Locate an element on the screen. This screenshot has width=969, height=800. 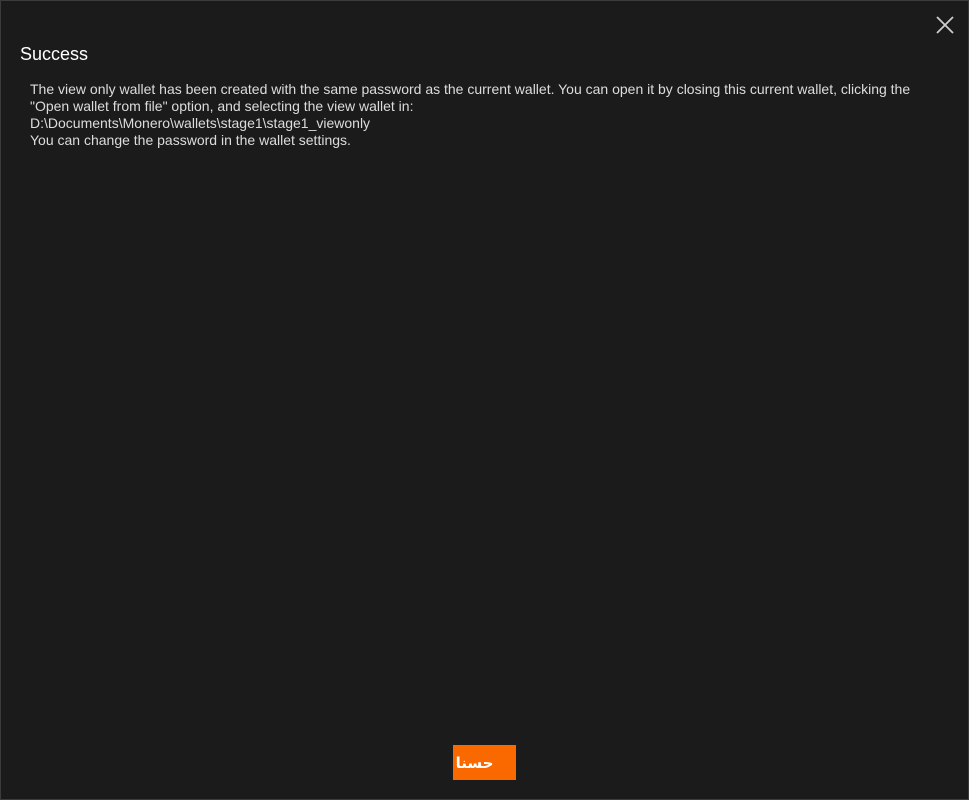
close-icon is located at coordinates (945, 25).